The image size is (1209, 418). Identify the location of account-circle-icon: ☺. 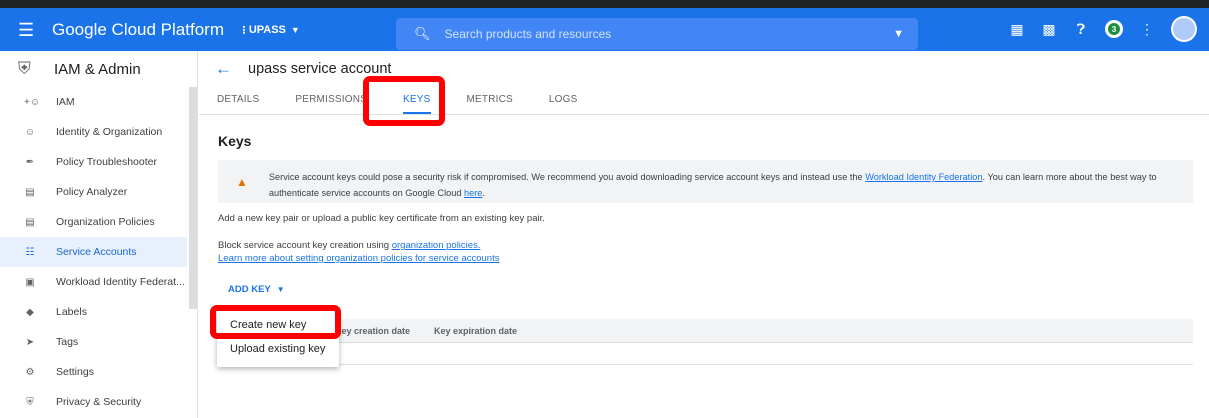
(30, 132).